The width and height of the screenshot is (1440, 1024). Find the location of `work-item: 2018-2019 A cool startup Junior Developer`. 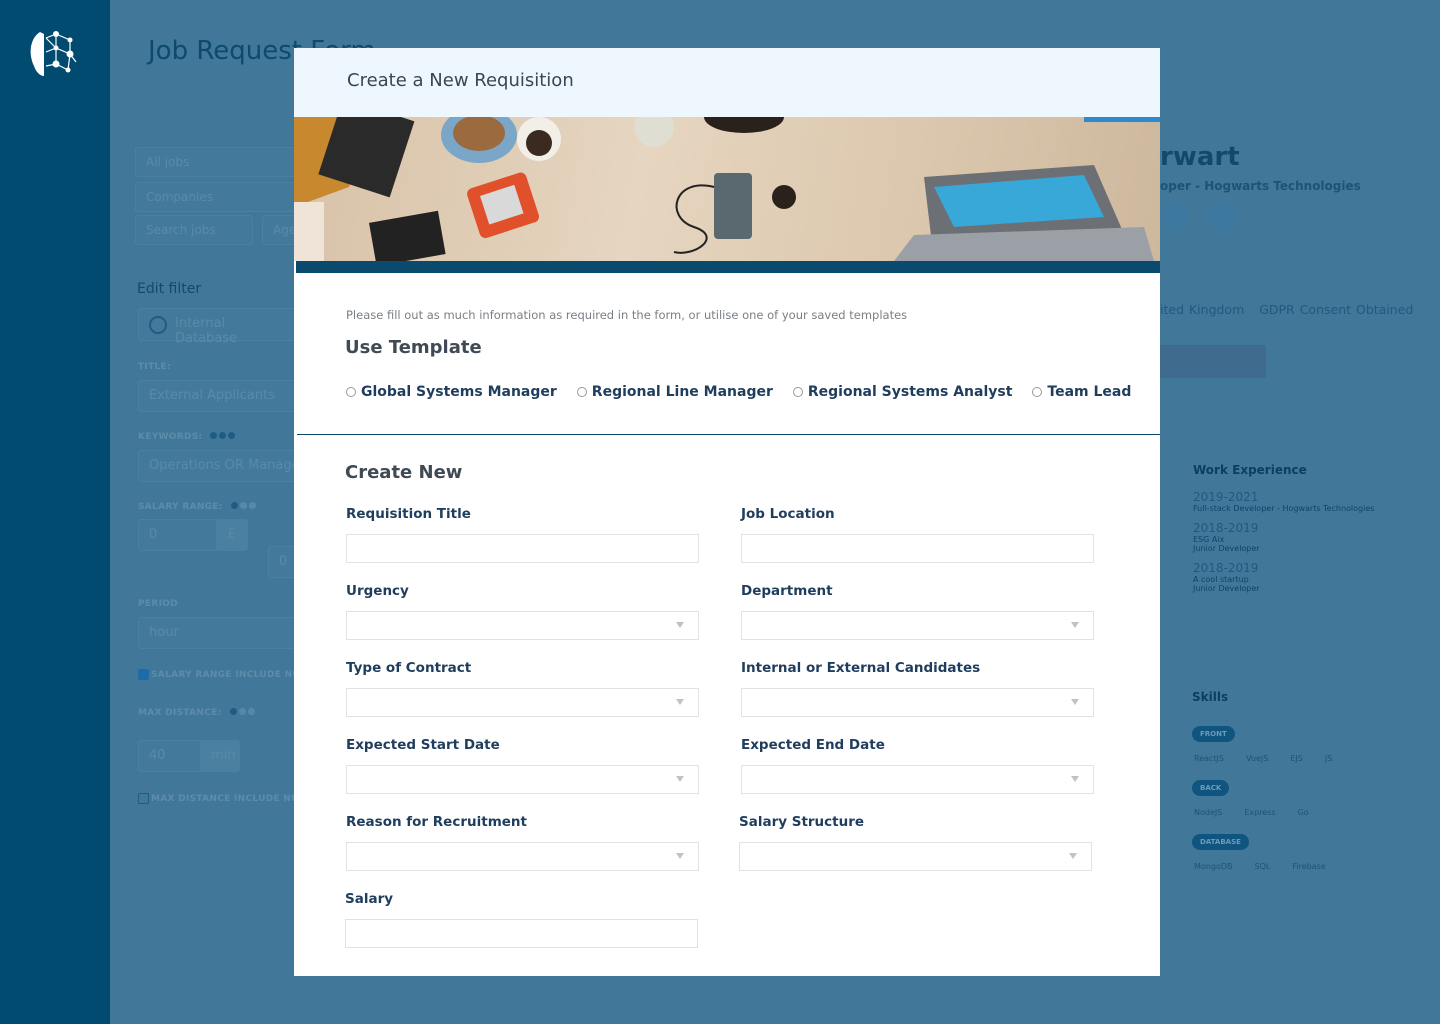

work-item: 2018-2019 A cool startup Junior Developer is located at coordinates (1283, 577).